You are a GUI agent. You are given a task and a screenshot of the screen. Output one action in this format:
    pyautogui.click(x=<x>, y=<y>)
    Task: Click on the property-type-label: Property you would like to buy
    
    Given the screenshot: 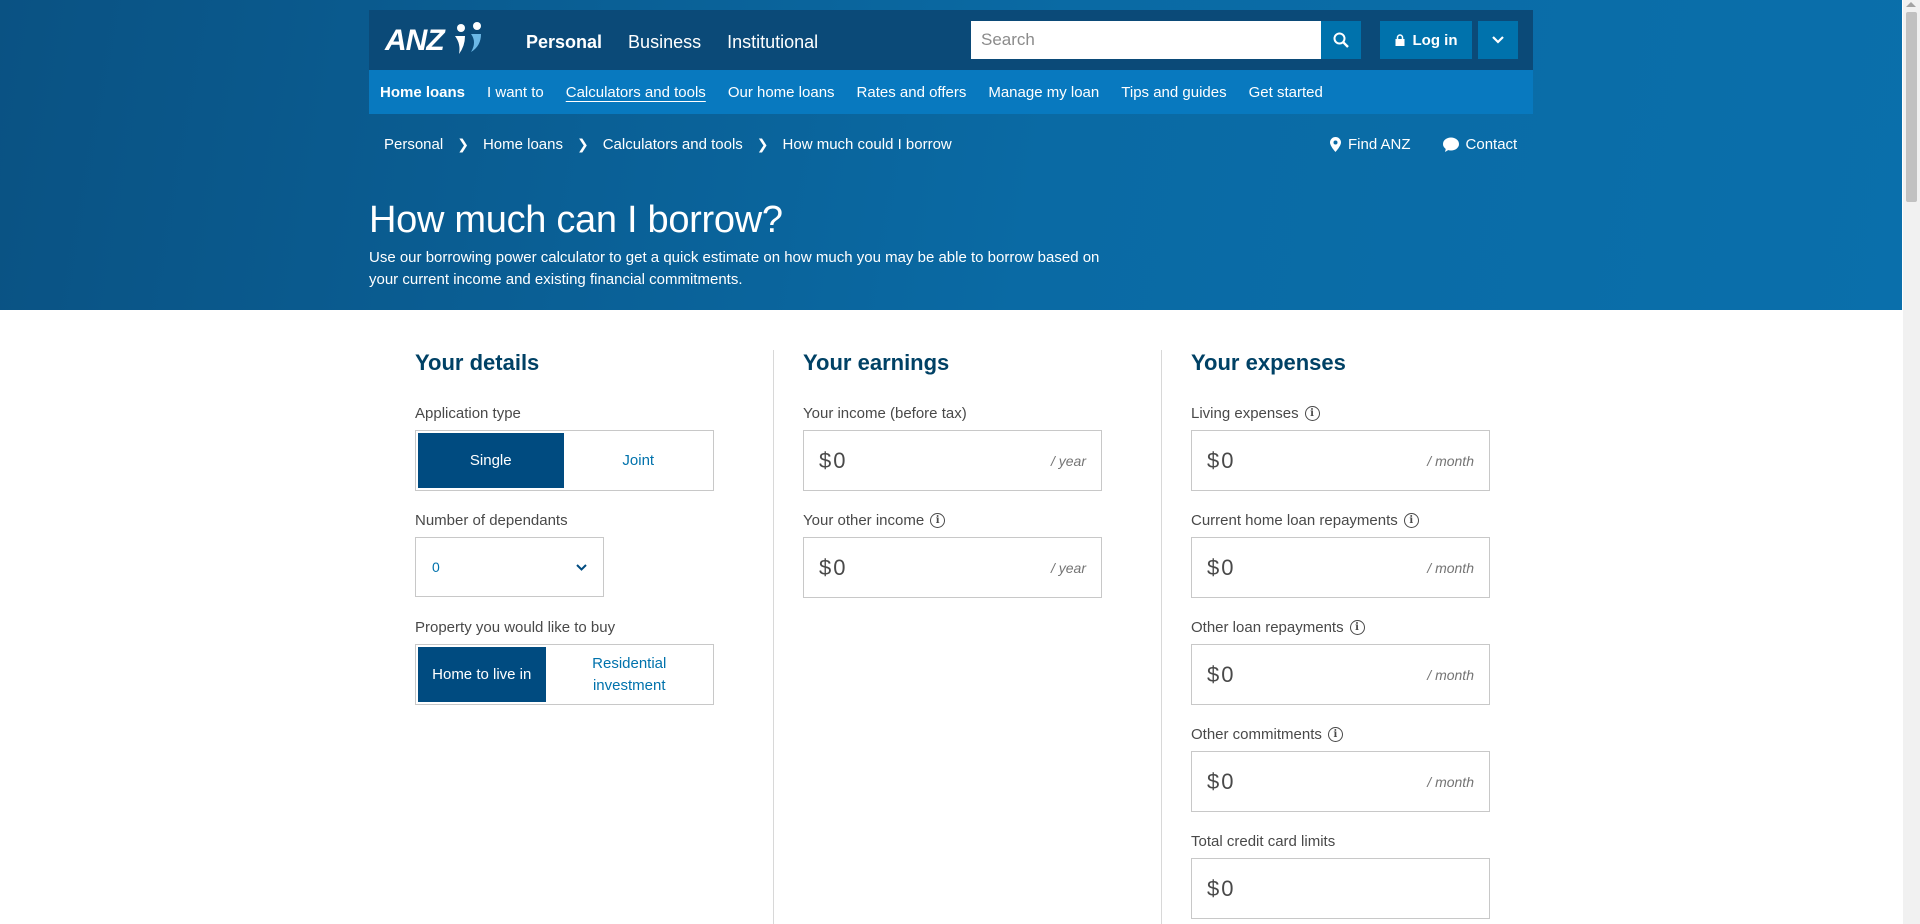 What is the action you would take?
    pyautogui.click(x=515, y=627)
    